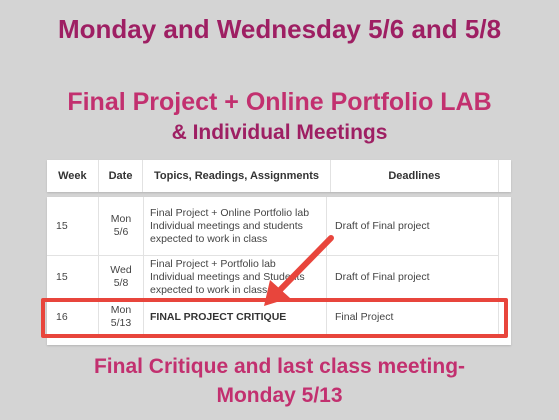 This screenshot has height=420, width=559. Describe the element at coordinates (121, 176) in the screenshot. I see `column-header-date: Date` at that location.